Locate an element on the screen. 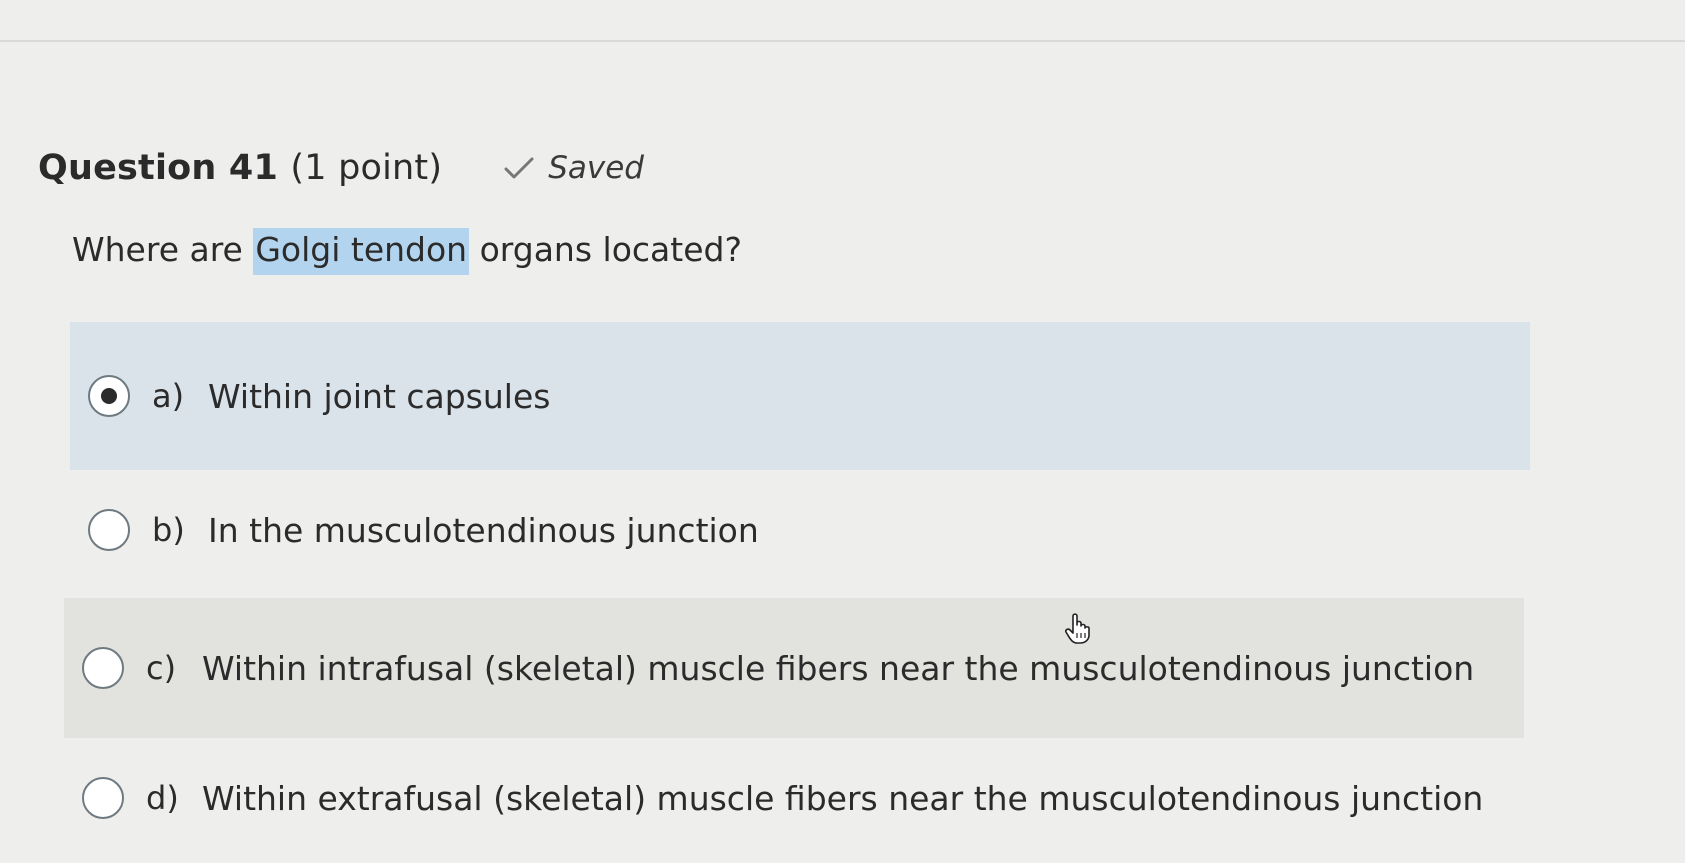 The width and height of the screenshot is (1685, 863). saved-status: Saved is located at coordinates (573, 168).